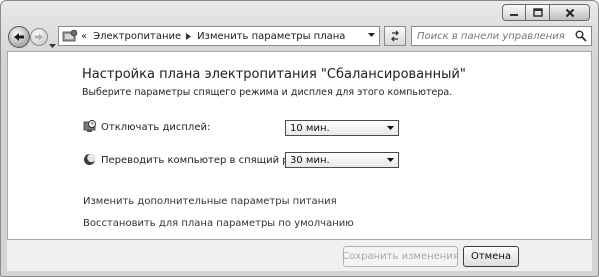 The image size is (599, 277). I want to click on display-off-select: 10 мин., so click(342, 128).